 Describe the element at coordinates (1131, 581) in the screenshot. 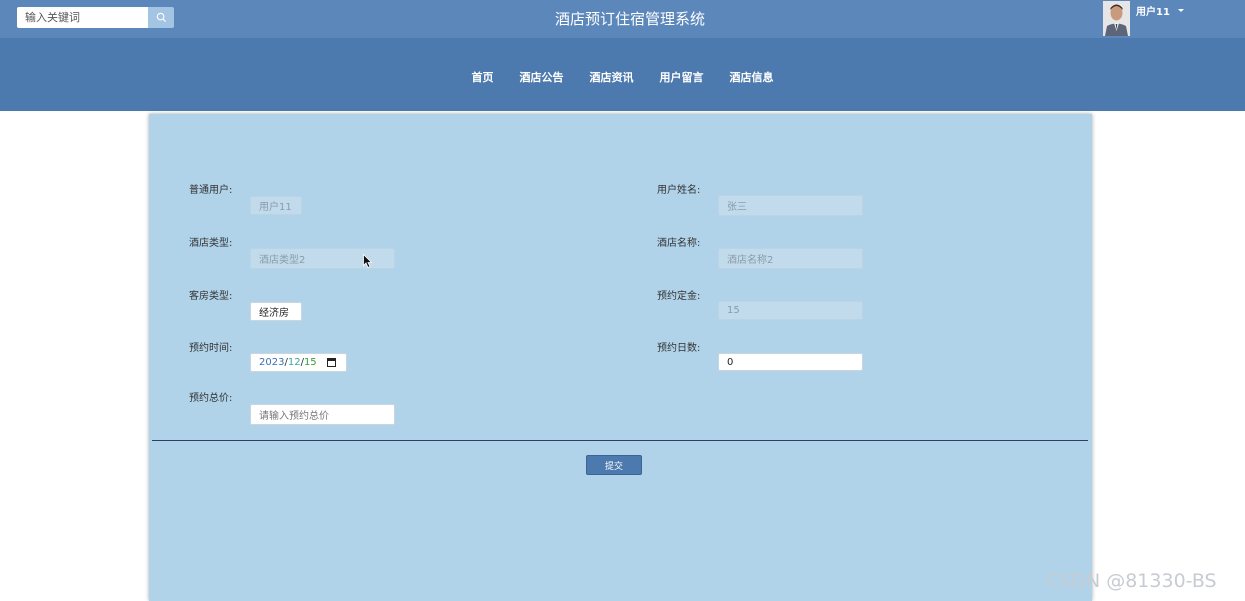

I see `watermark: CSDN @81330-BS` at that location.